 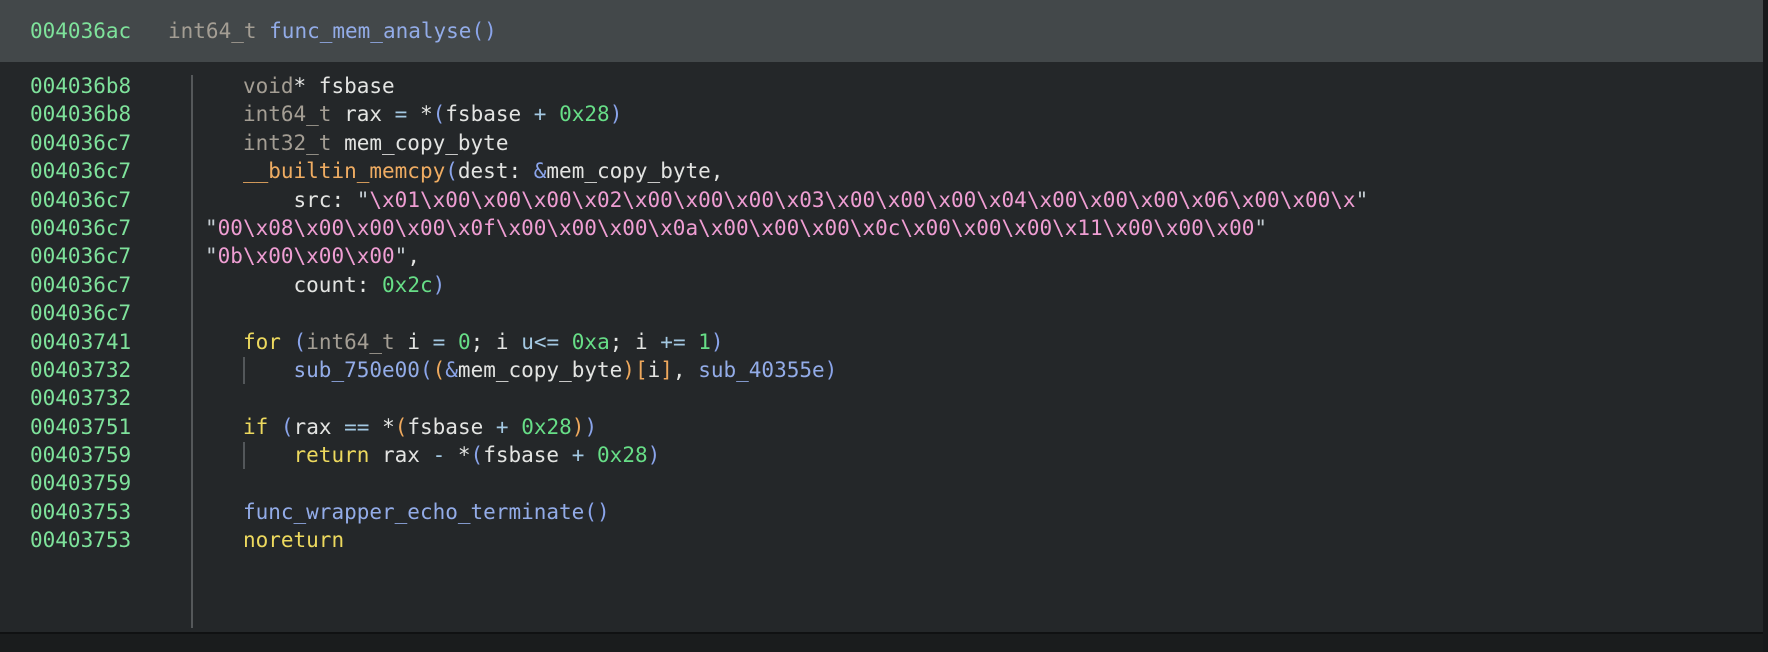 I want to click on code-token: &, so click(x=540, y=171).